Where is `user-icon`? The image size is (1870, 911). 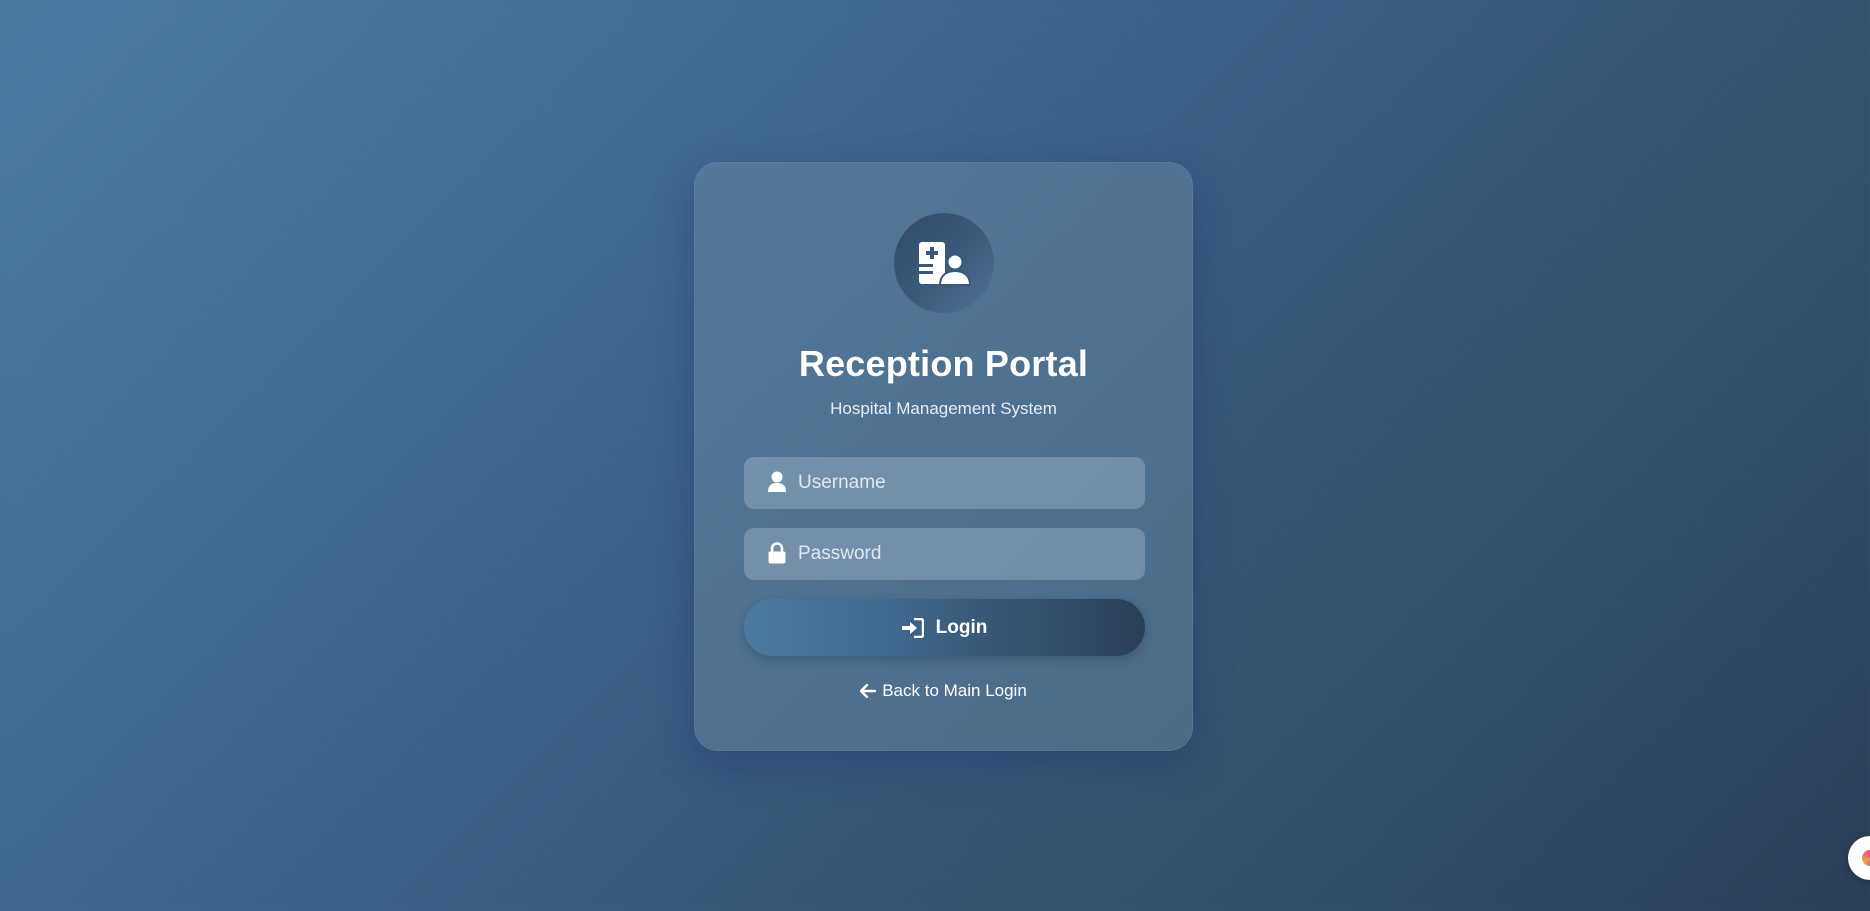 user-icon is located at coordinates (777, 483).